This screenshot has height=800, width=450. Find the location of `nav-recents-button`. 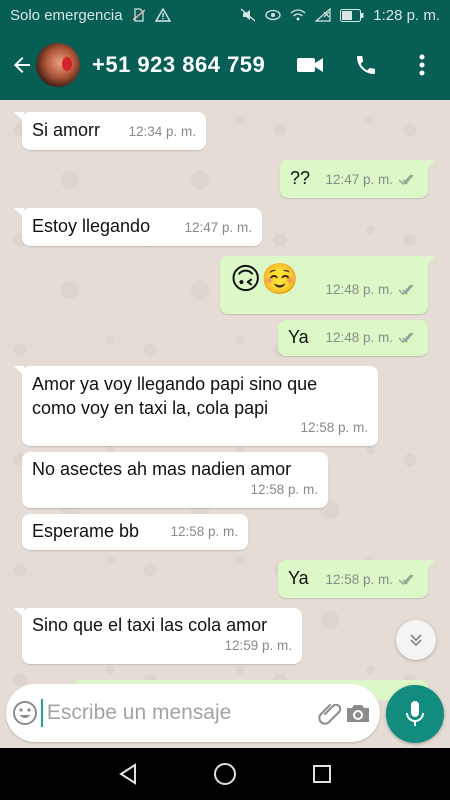

nav-recents-button is located at coordinates (322, 774).